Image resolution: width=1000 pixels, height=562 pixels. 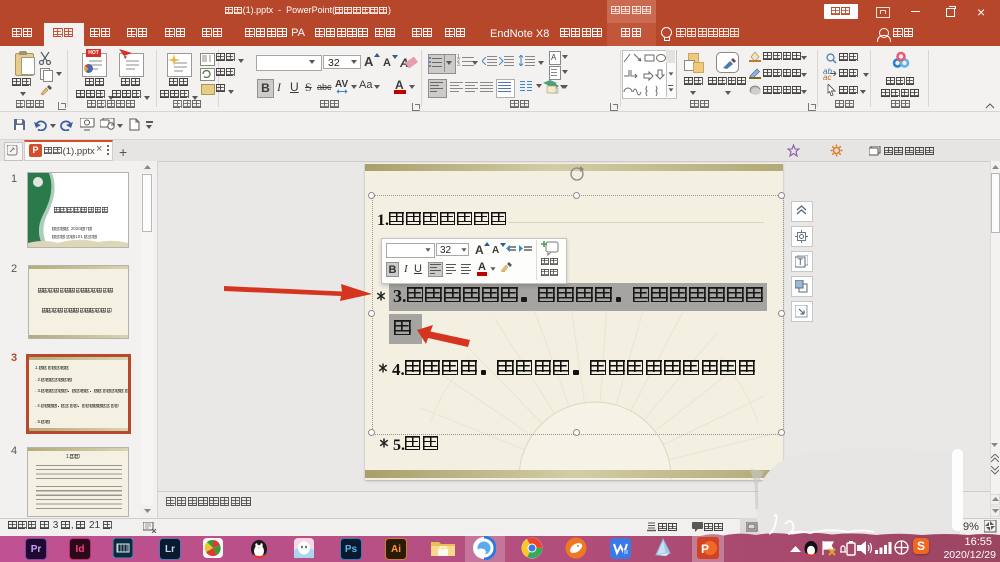 What do you see at coordinates (801, 262) in the screenshot?
I see `svg-text: T` at bounding box center [801, 262].